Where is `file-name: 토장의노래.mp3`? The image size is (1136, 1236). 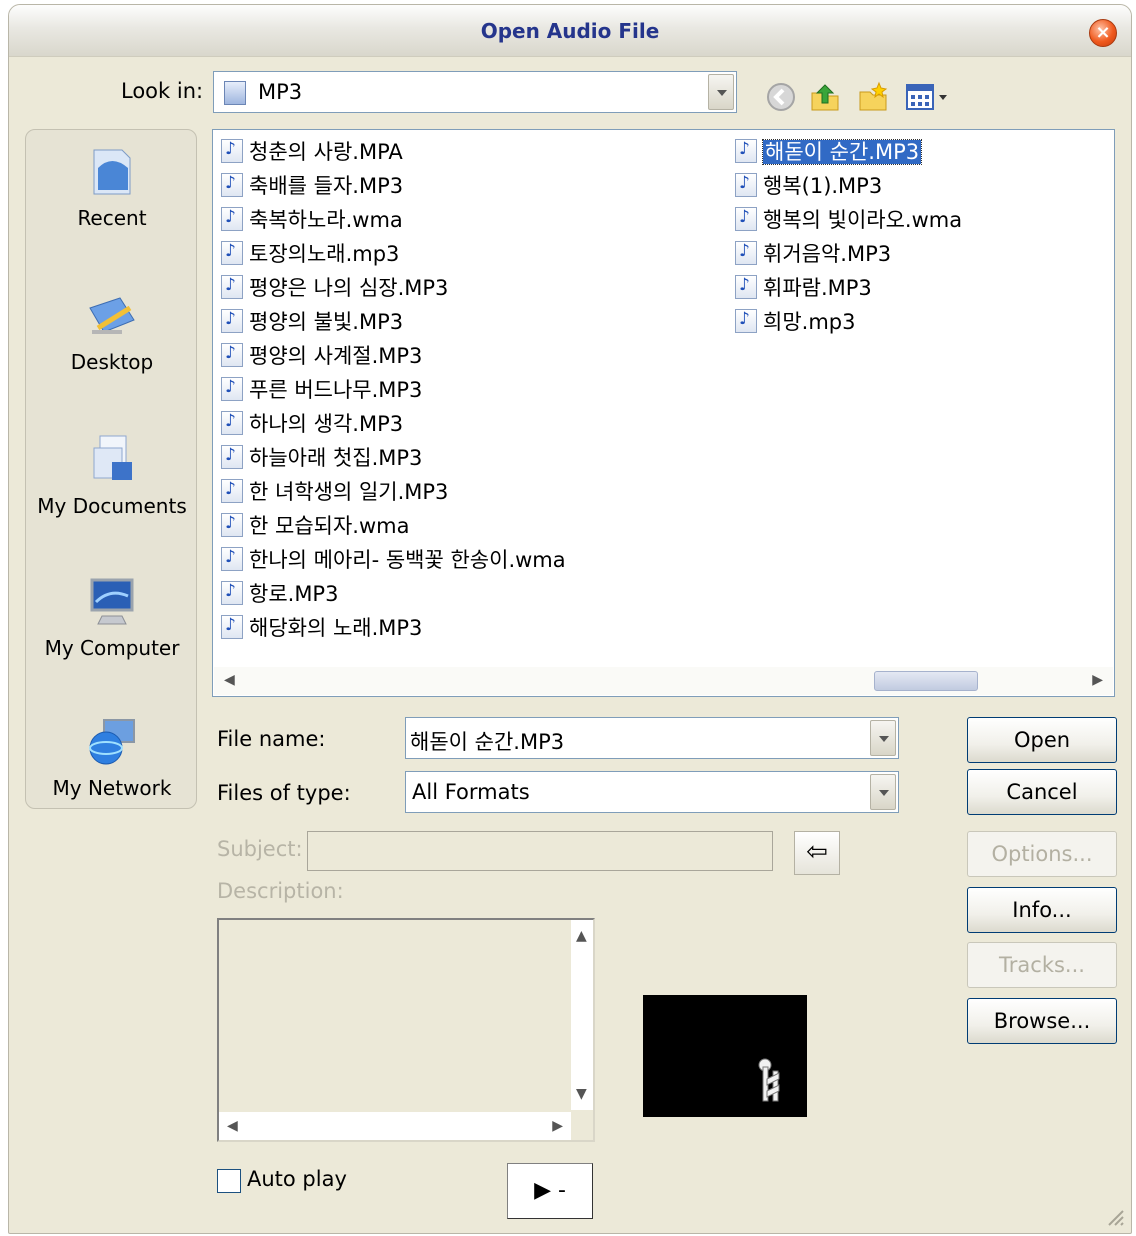 file-name: 토장의노래.mp3 is located at coordinates (324, 254).